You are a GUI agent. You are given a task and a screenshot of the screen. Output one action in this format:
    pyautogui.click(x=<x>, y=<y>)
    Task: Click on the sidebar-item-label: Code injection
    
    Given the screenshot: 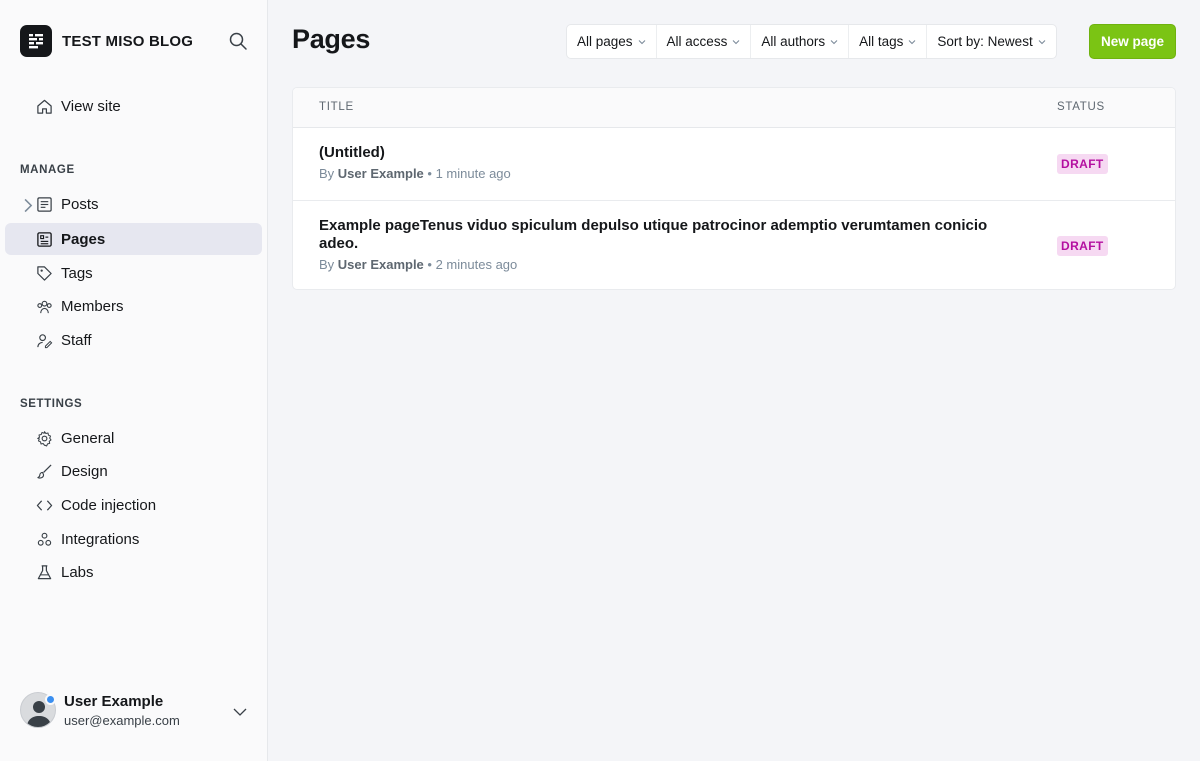 What is the action you would take?
    pyautogui.click(x=109, y=505)
    